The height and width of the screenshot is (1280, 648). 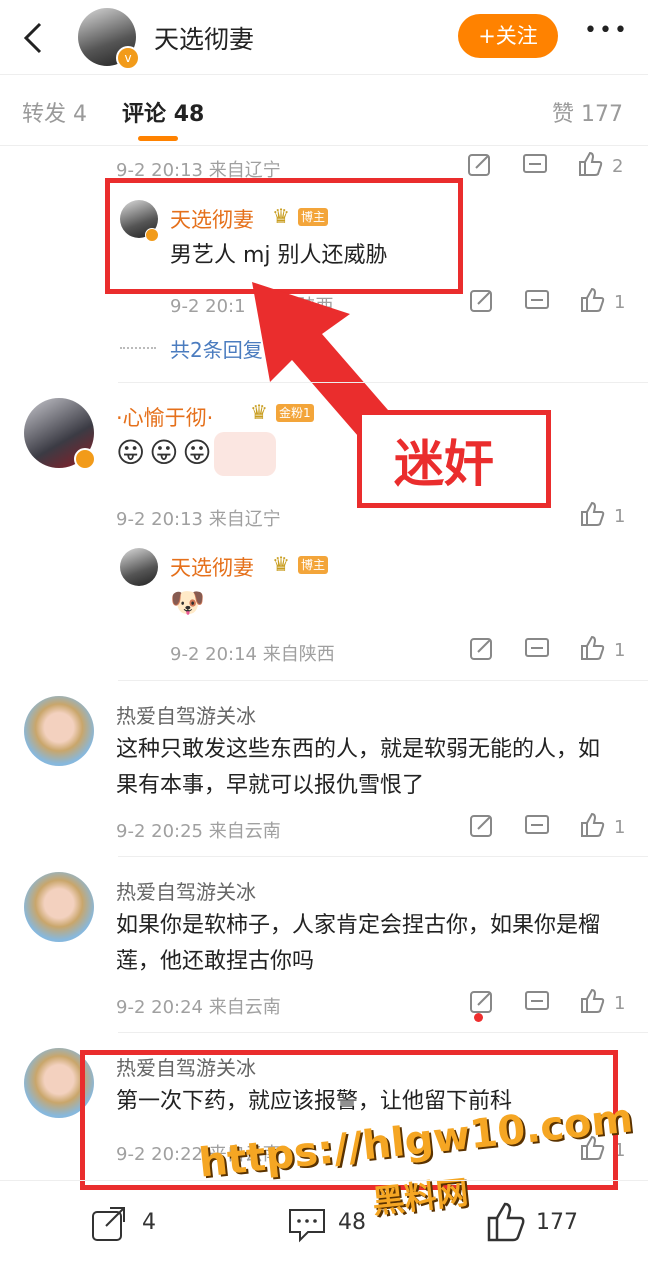 What do you see at coordinates (130, 1224) in the screenshot?
I see `bottom-repost-button: 4` at bounding box center [130, 1224].